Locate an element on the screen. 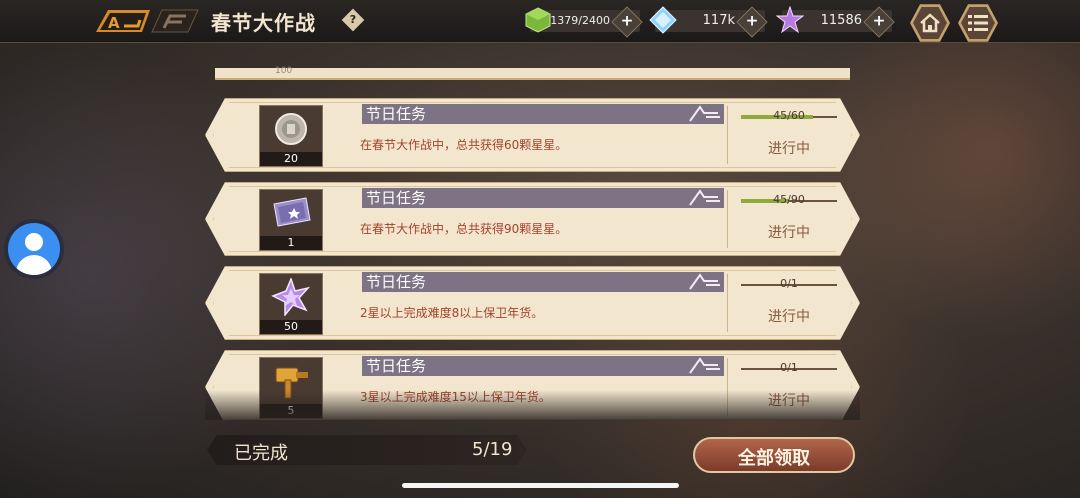 Image resolution: width=1080 pixels, height=498 pixels. golden-hammer-icon is located at coordinates (291, 383).